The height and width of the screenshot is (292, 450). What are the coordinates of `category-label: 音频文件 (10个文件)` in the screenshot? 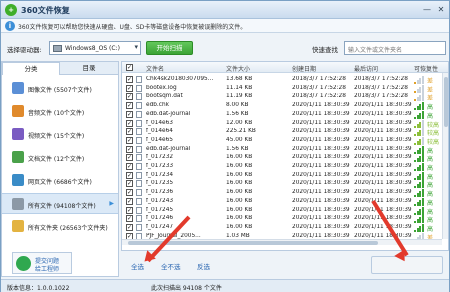 It's located at (56, 113).